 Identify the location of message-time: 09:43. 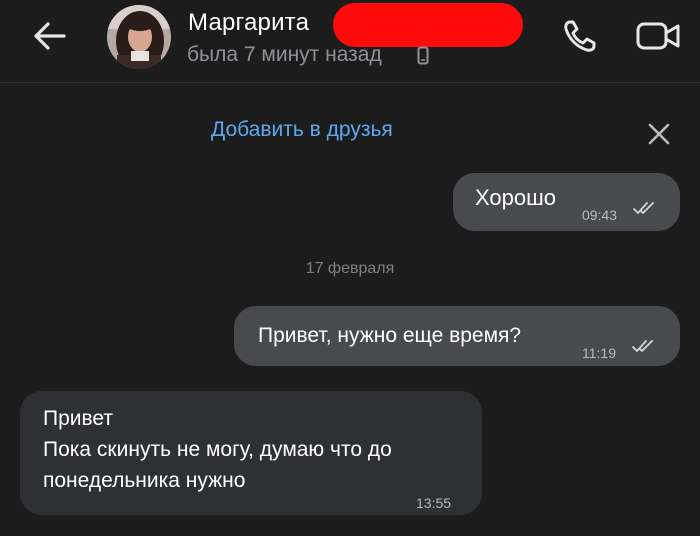
(600, 215).